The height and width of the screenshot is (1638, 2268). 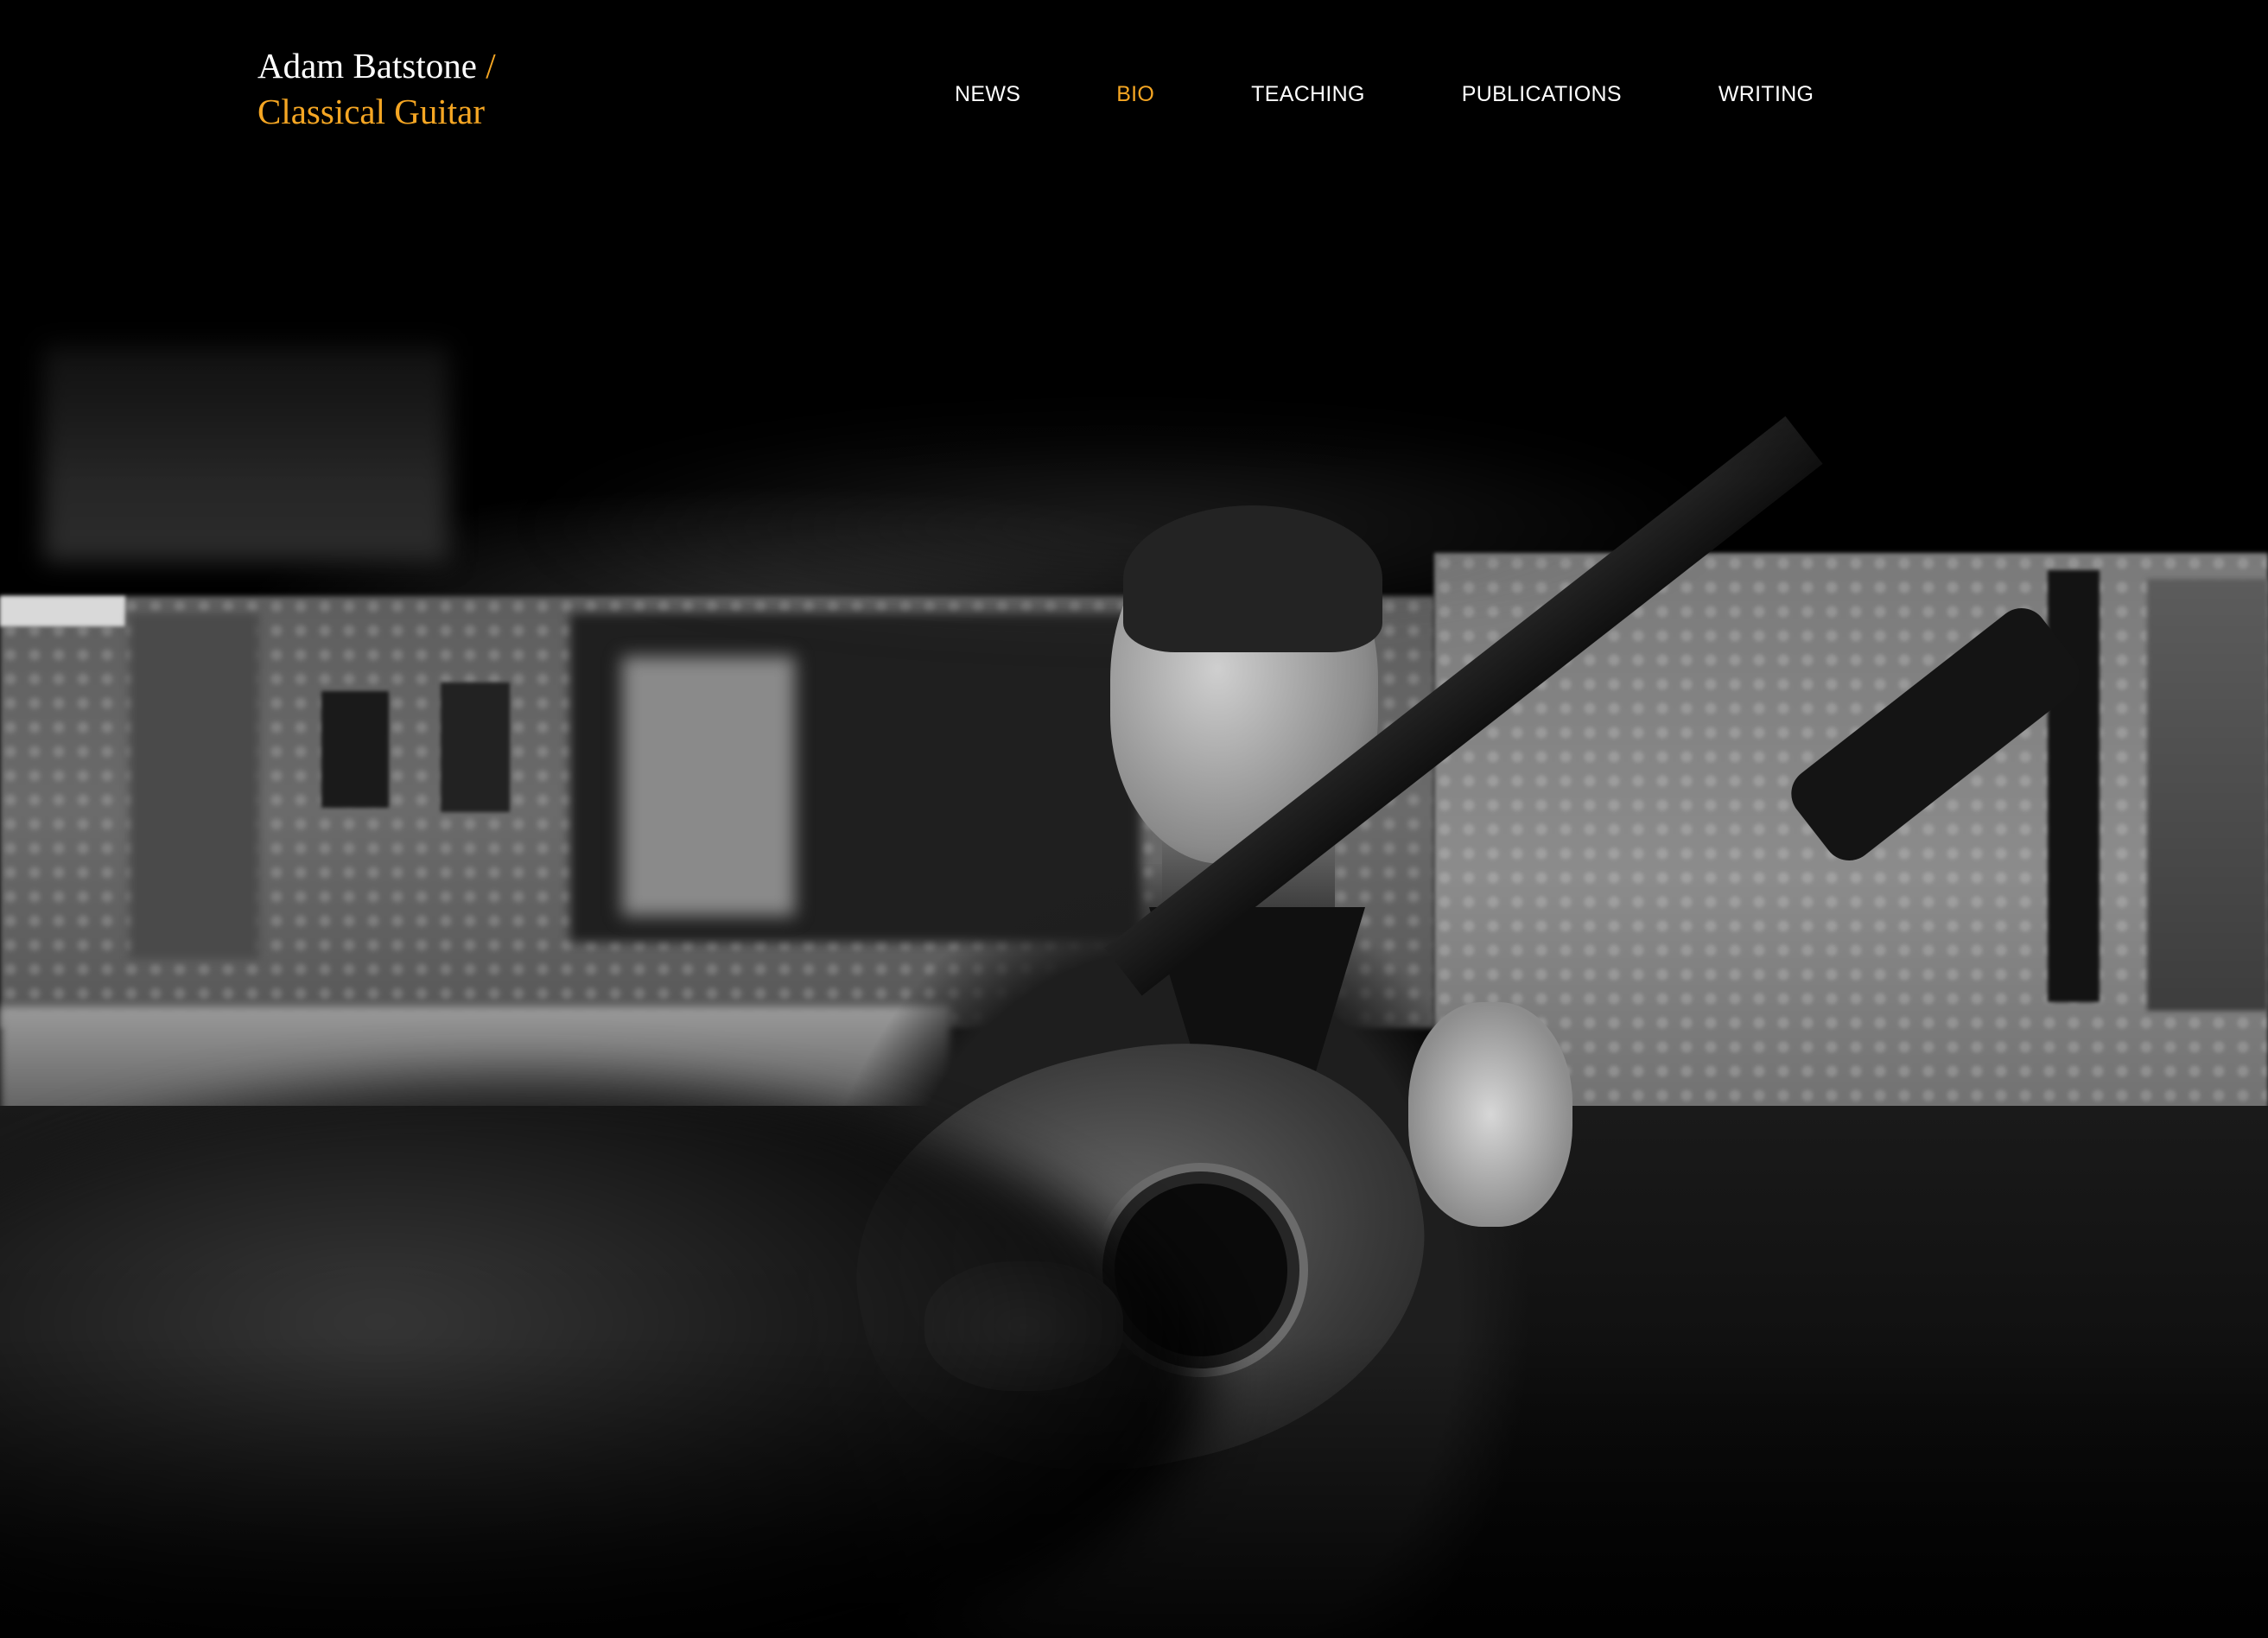 What do you see at coordinates (371, 112) in the screenshot?
I see `site-subtitle: Classical Guitar` at bounding box center [371, 112].